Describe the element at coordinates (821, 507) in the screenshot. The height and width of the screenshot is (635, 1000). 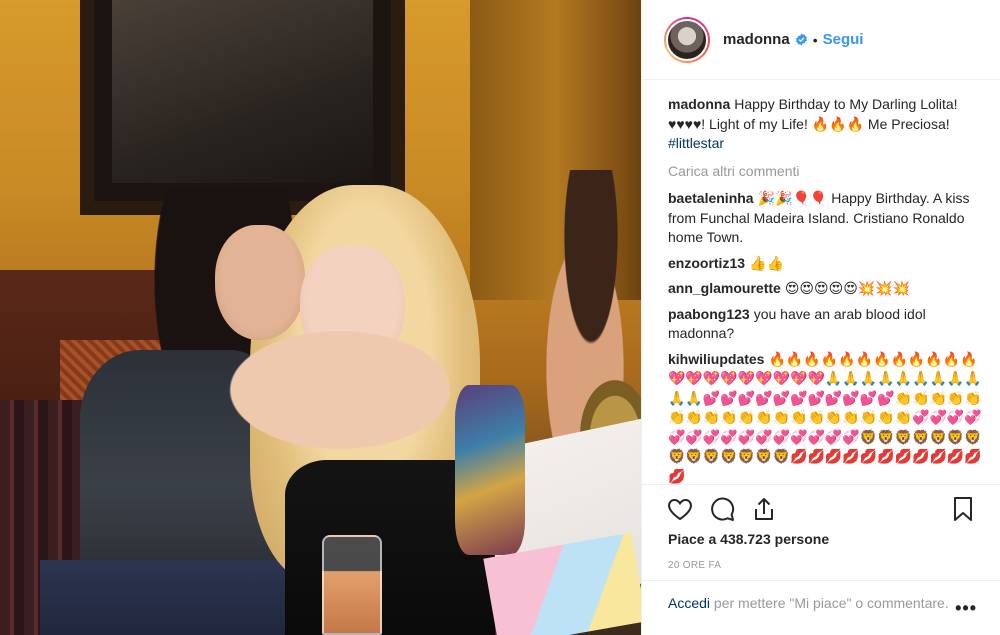
I see `action-bar` at that location.